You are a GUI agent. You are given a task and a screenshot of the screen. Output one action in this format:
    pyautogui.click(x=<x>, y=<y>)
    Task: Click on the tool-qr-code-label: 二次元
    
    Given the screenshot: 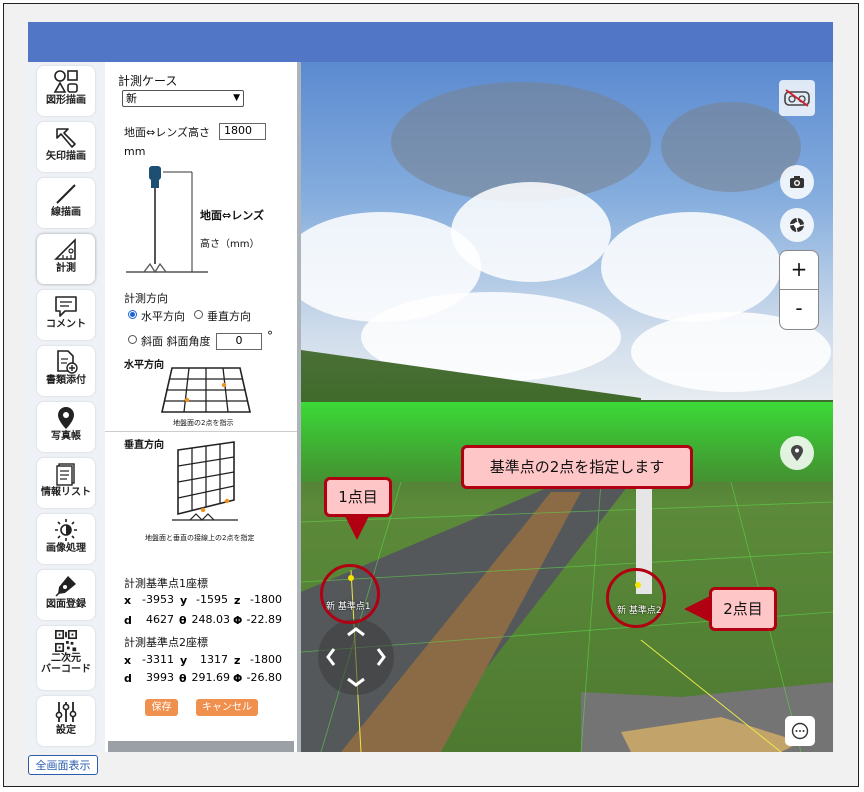 What is the action you would take?
    pyautogui.click(x=66, y=658)
    